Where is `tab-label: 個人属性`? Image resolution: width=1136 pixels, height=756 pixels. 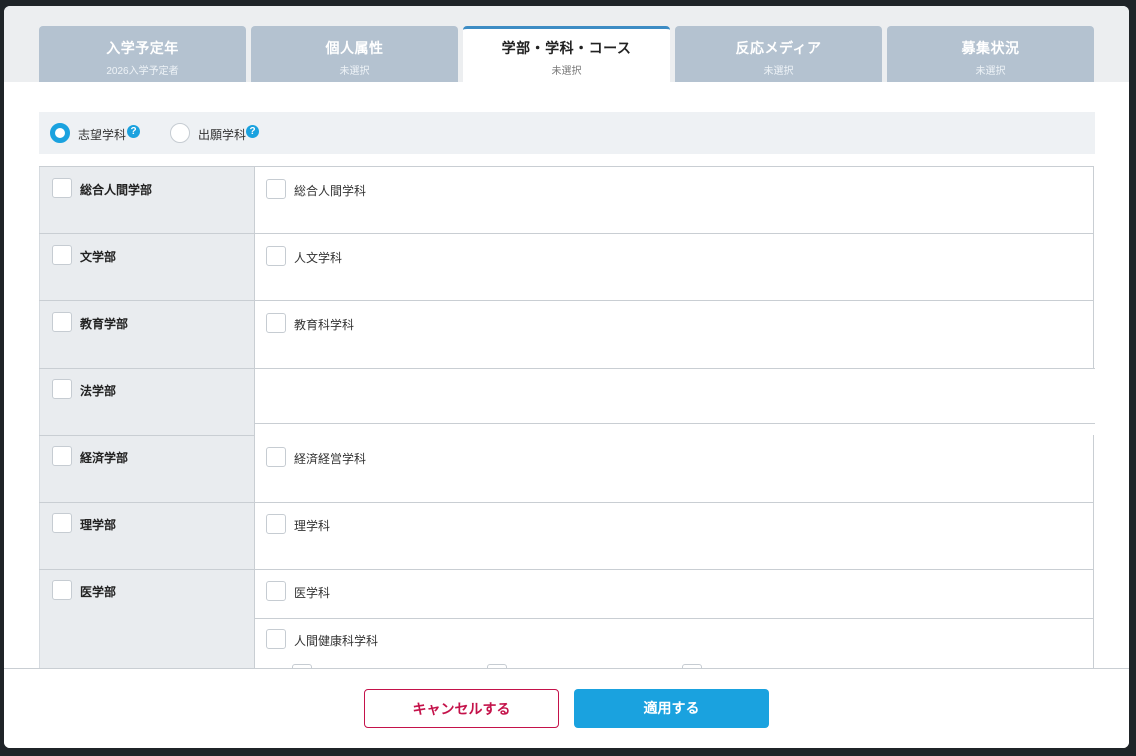 tab-label: 個人属性 is located at coordinates (354, 48).